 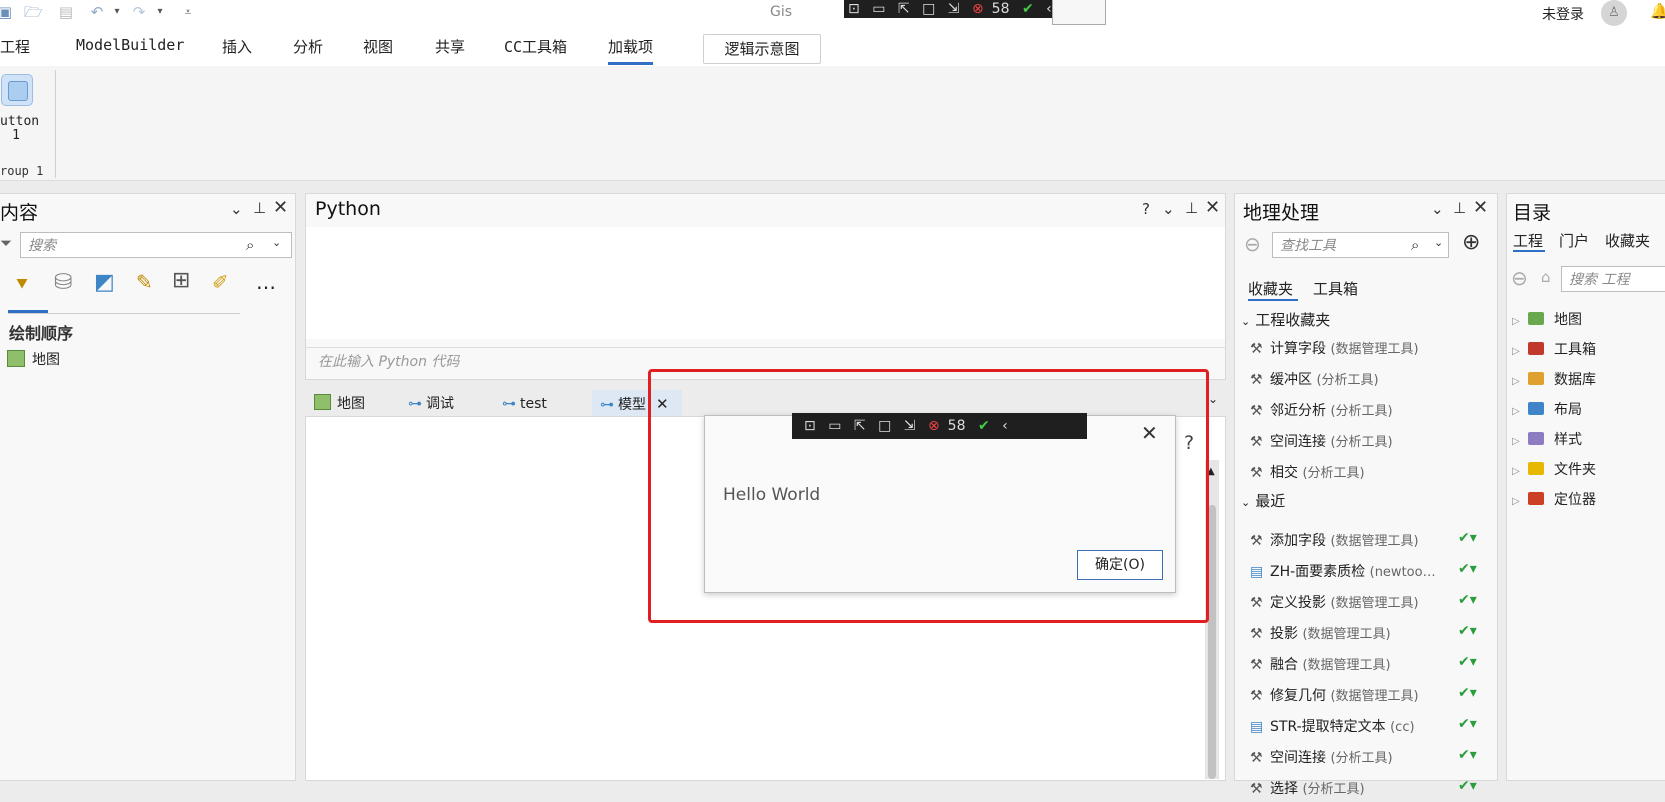 I want to click on undo-icon: ↶, so click(x=97, y=12).